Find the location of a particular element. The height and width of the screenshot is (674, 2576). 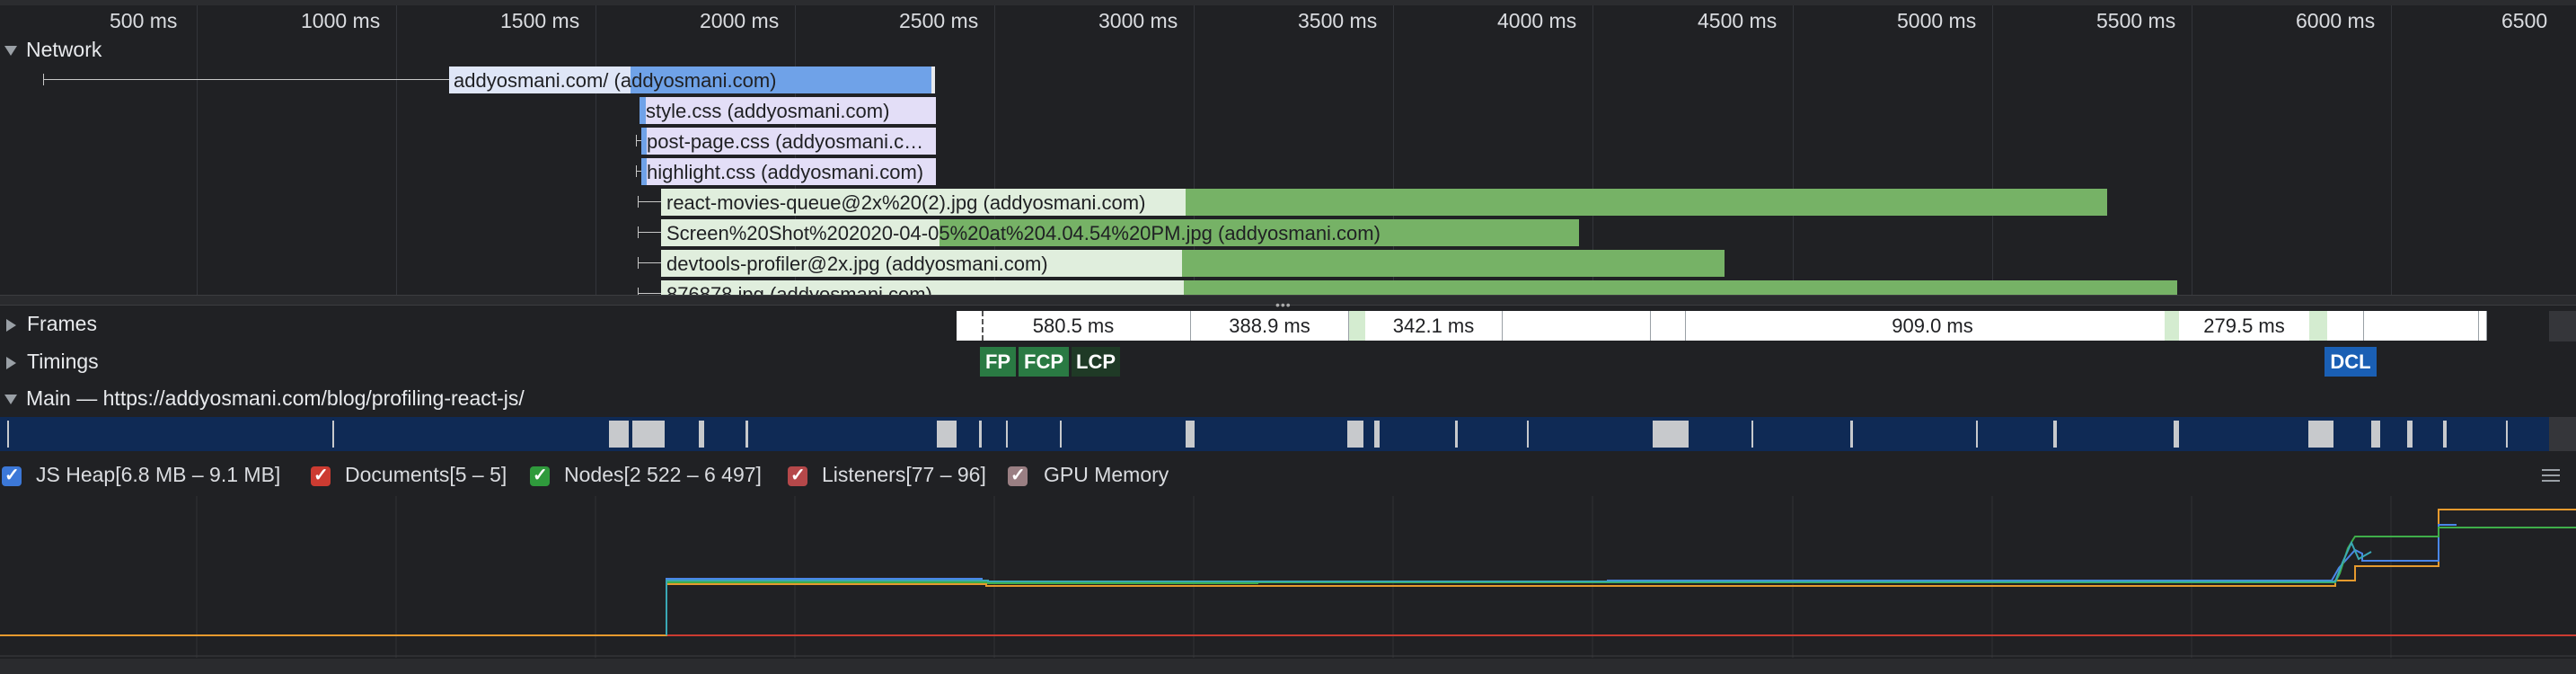

frames-scrollbar is located at coordinates (2562, 326).